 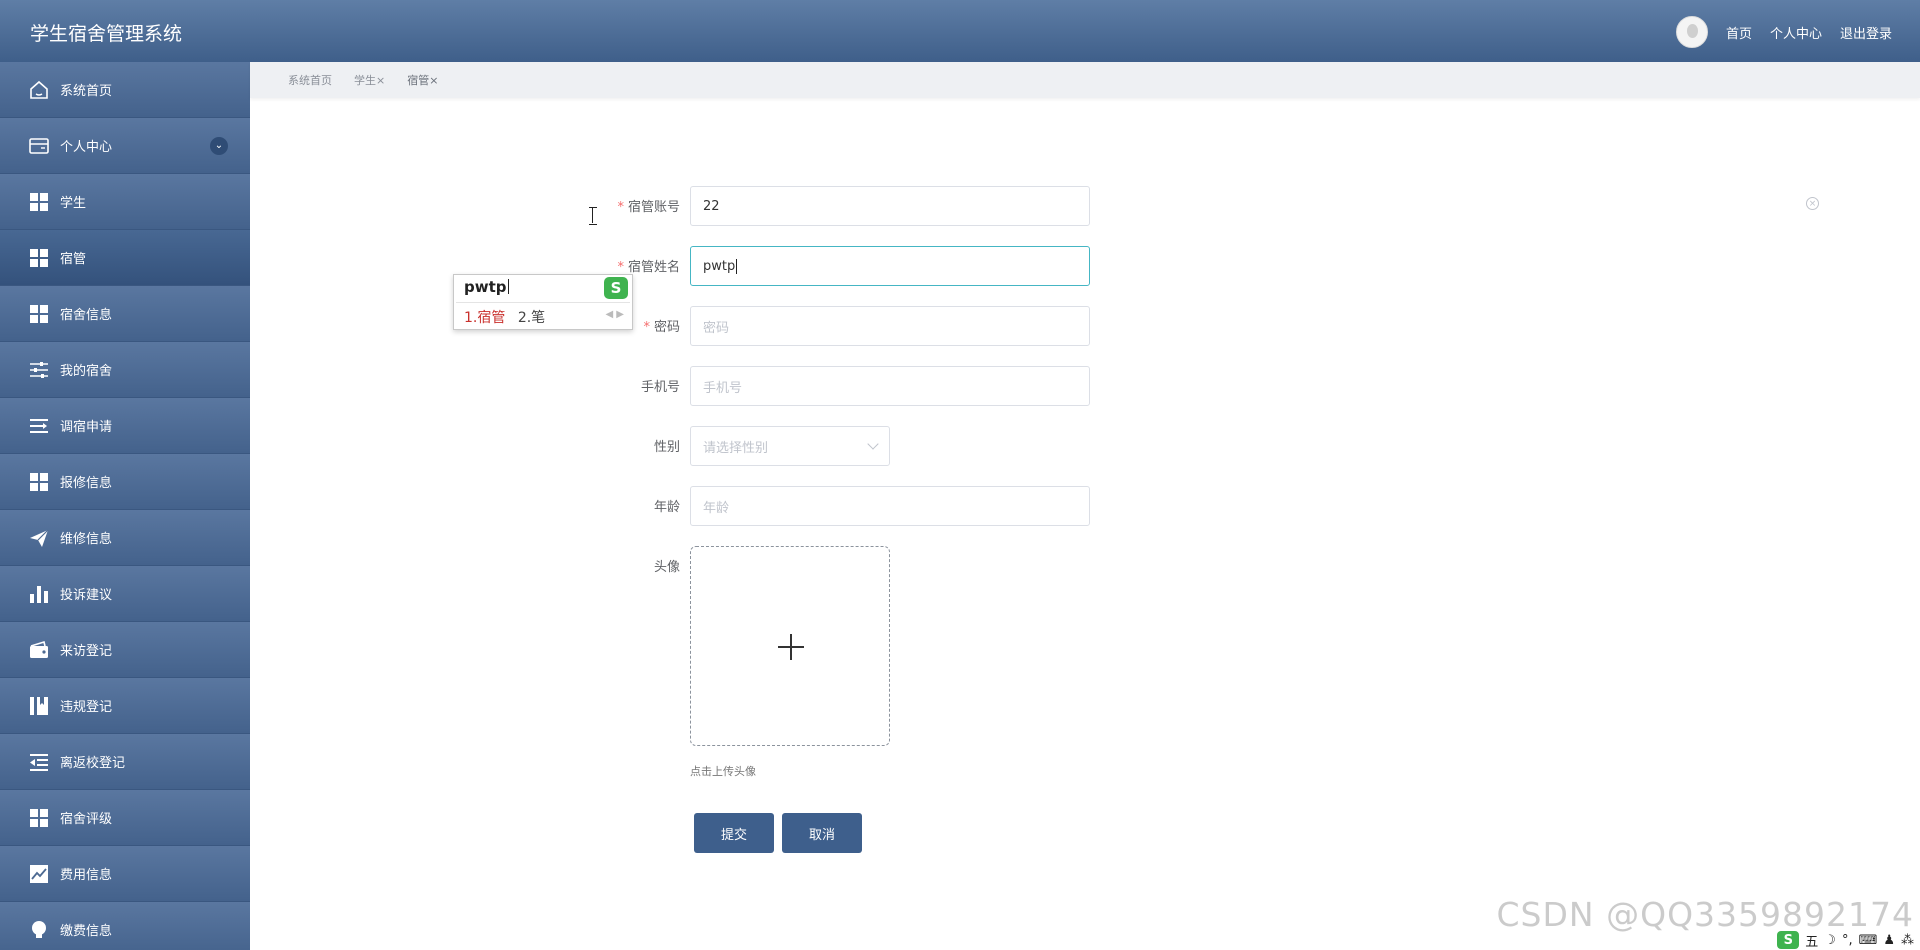 What do you see at coordinates (125, 370) in the screenshot?
I see `sidebar-item-my-dorm: 我的宿舍` at bounding box center [125, 370].